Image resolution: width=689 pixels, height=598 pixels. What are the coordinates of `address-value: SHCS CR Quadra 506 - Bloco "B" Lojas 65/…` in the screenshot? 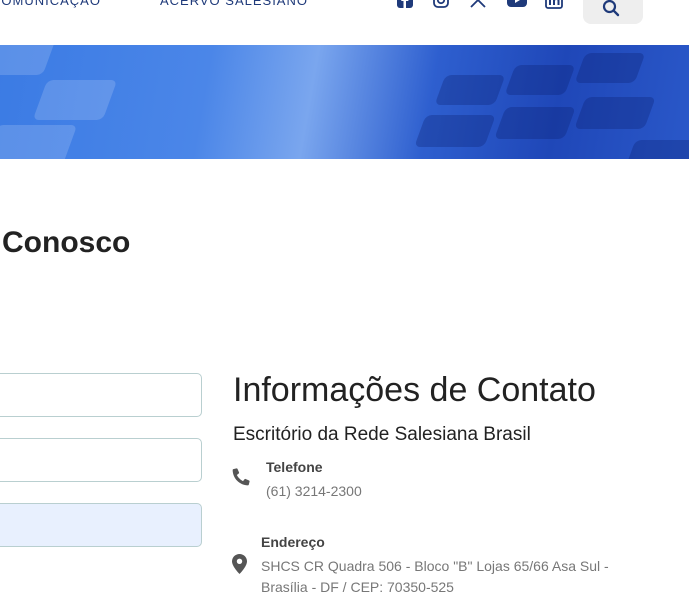 It's located at (461, 577).